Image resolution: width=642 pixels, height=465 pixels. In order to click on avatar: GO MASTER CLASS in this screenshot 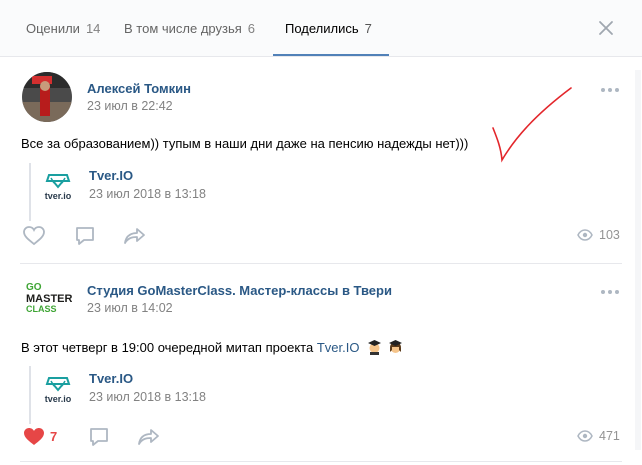, I will do `click(47, 298)`.